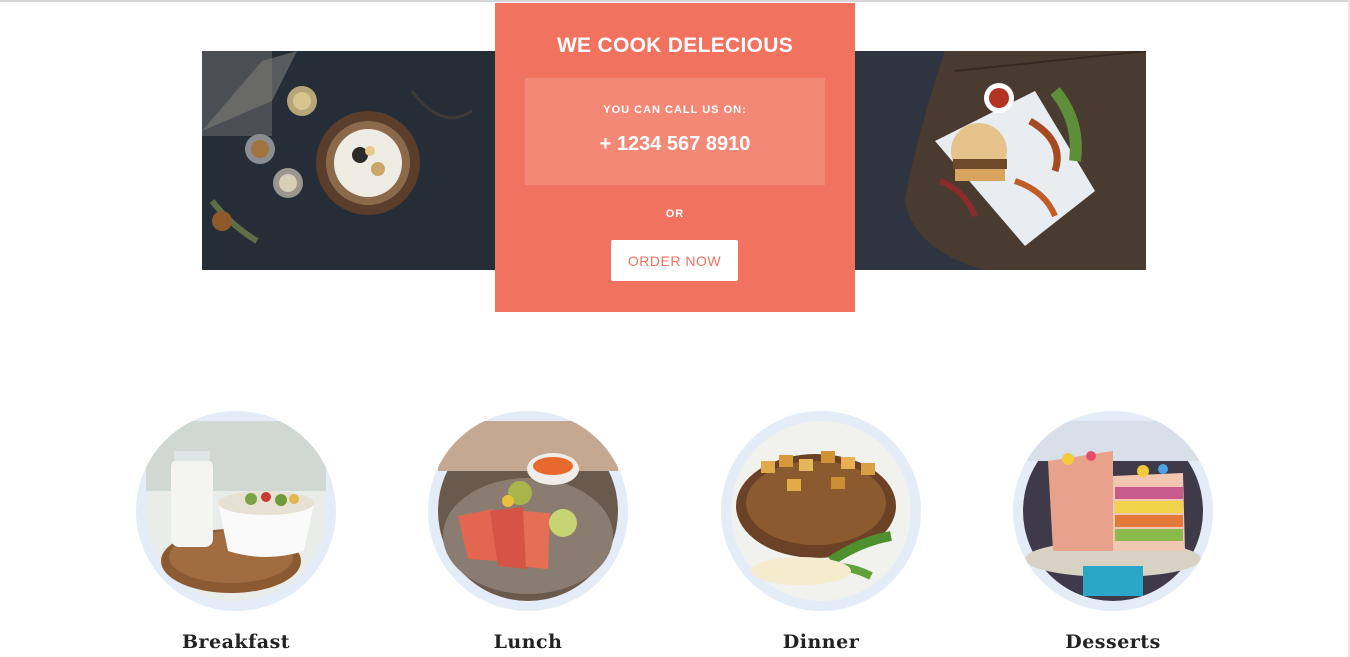 This screenshot has height=657, width=1350. Describe the element at coordinates (675, 110) in the screenshot. I see `call-us-label: YOU CAN CALL US ON:` at that location.